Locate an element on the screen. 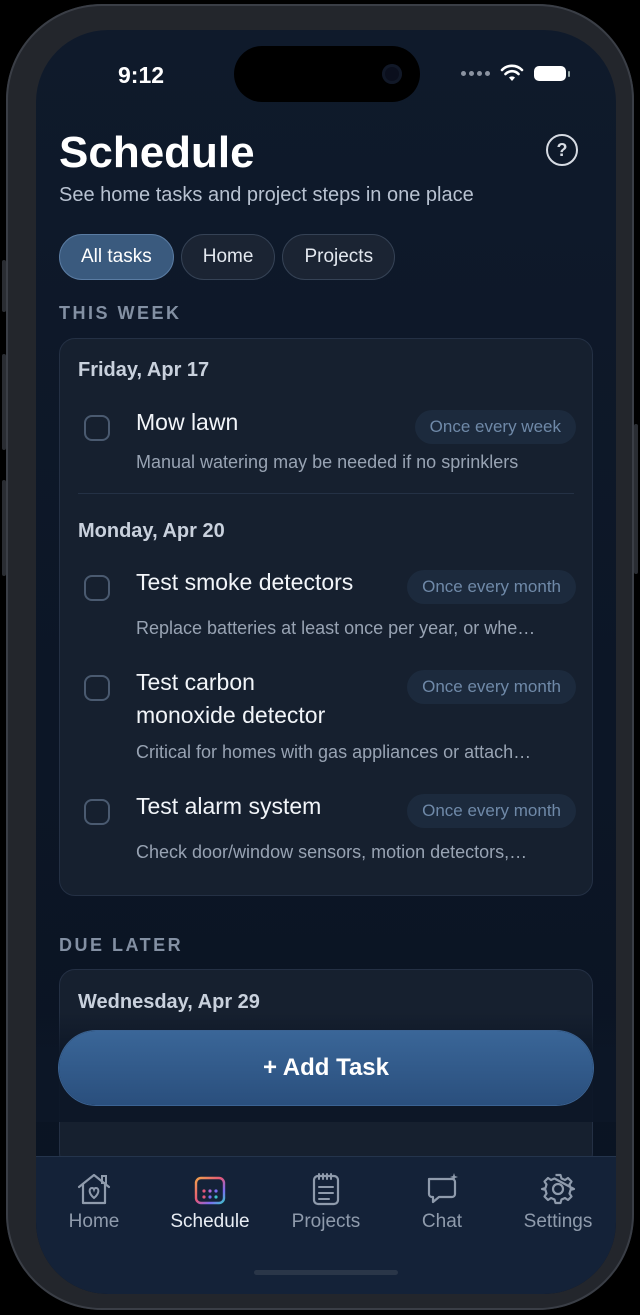 This screenshot has height=1315, width=640. task-title: Mow lawn is located at coordinates (187, 422).